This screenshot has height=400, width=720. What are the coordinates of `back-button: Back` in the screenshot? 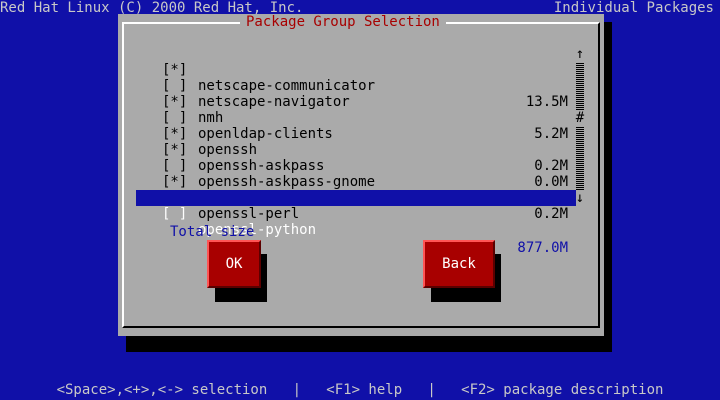 It's located at (459, 264).